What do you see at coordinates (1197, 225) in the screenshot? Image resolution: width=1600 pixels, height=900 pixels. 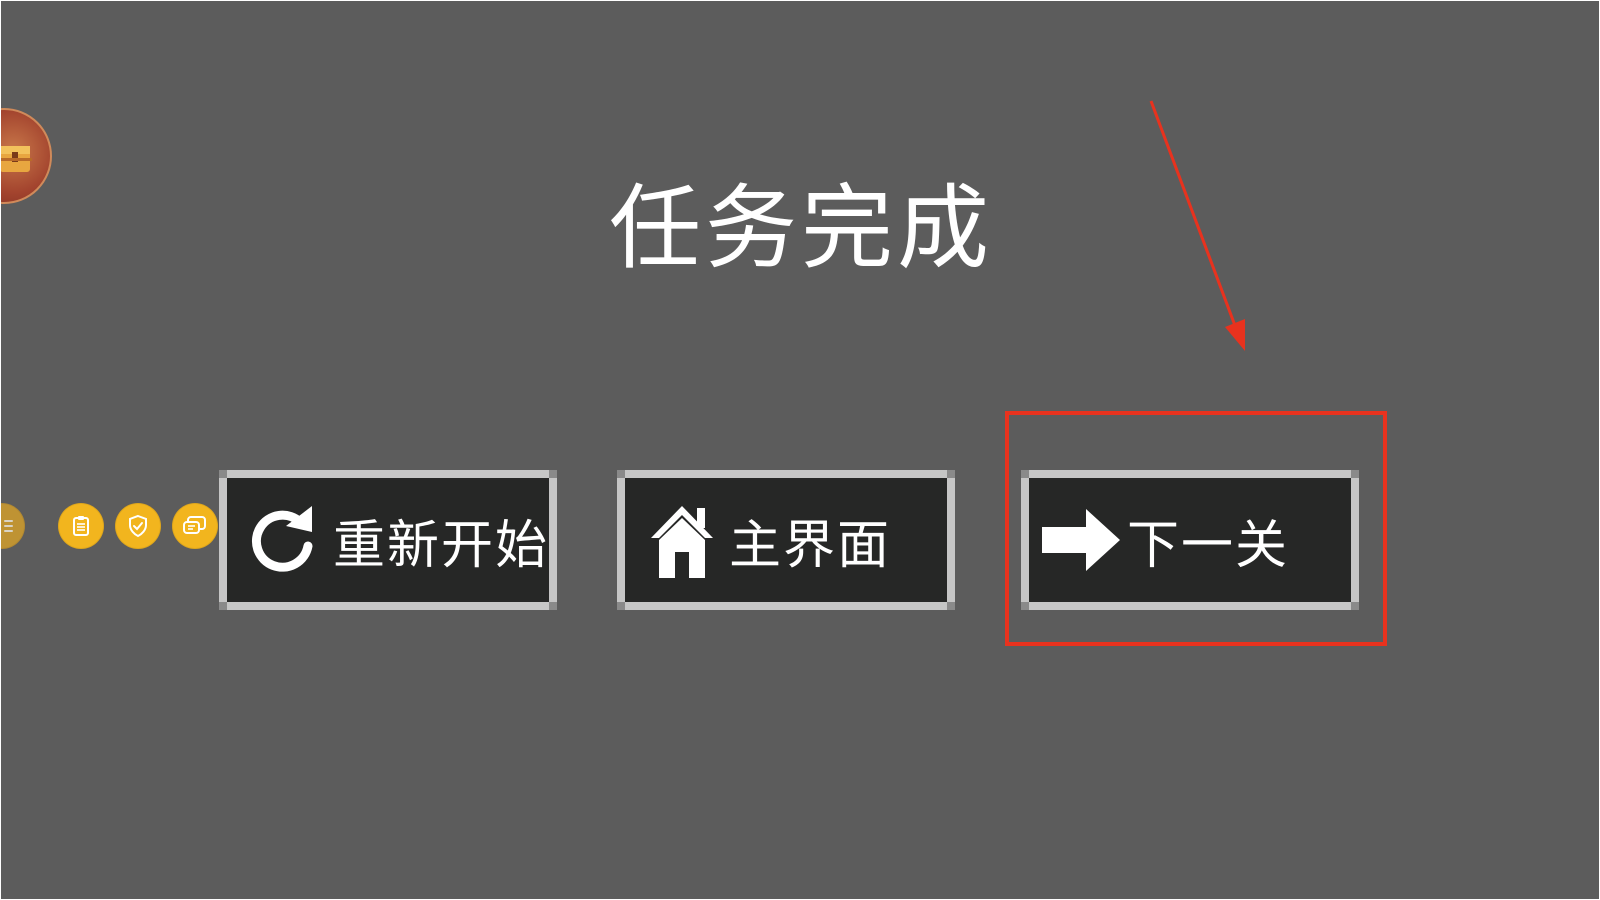 I see `annotation-arrow-icon` at bounding box center [1197, 225].